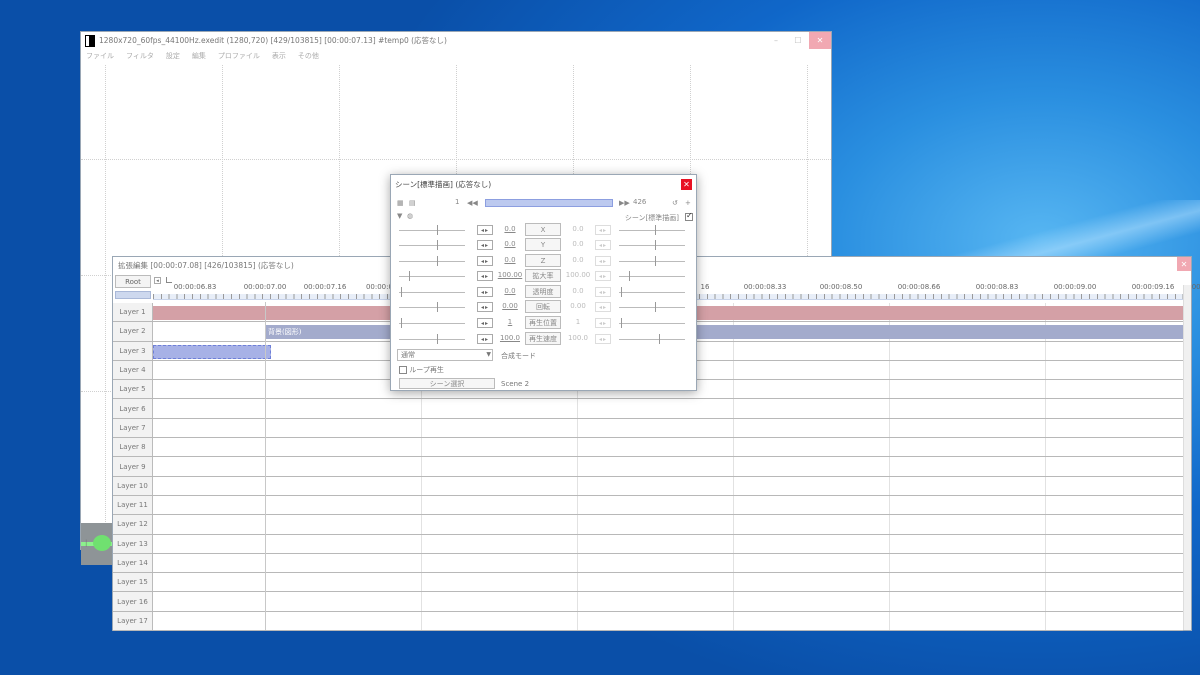 The height and width of the screenshot is (675, 1200). What do you see at coordinates (399, 216) in the screenshot?
I see `collapse-triangle-icon: ▼` at bounding box center [399, 216].